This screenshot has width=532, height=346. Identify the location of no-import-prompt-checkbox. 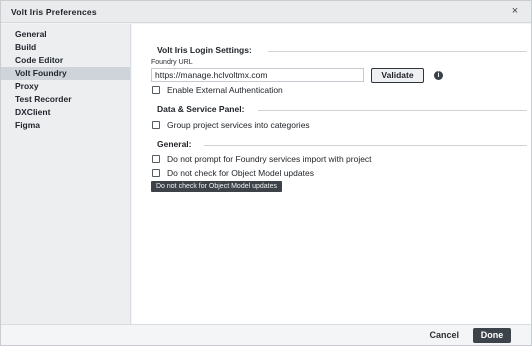
(156, 159).